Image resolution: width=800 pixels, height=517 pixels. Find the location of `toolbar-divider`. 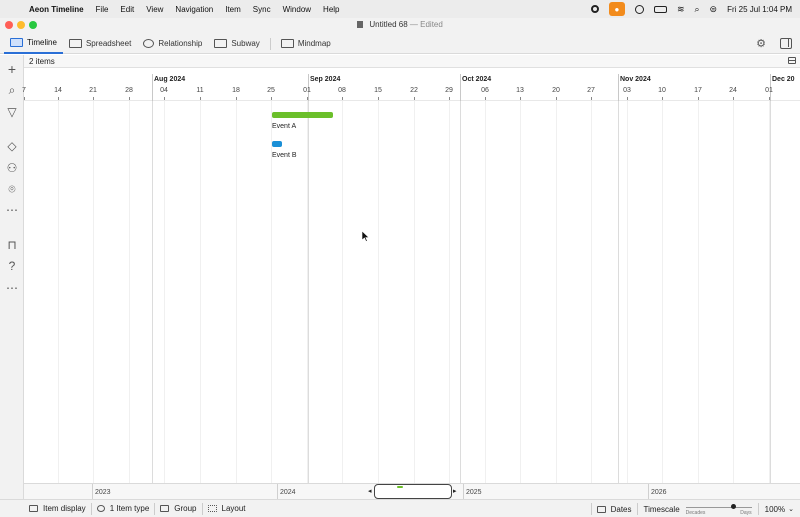

toolbar-divider is located at coordinates (270, 43).